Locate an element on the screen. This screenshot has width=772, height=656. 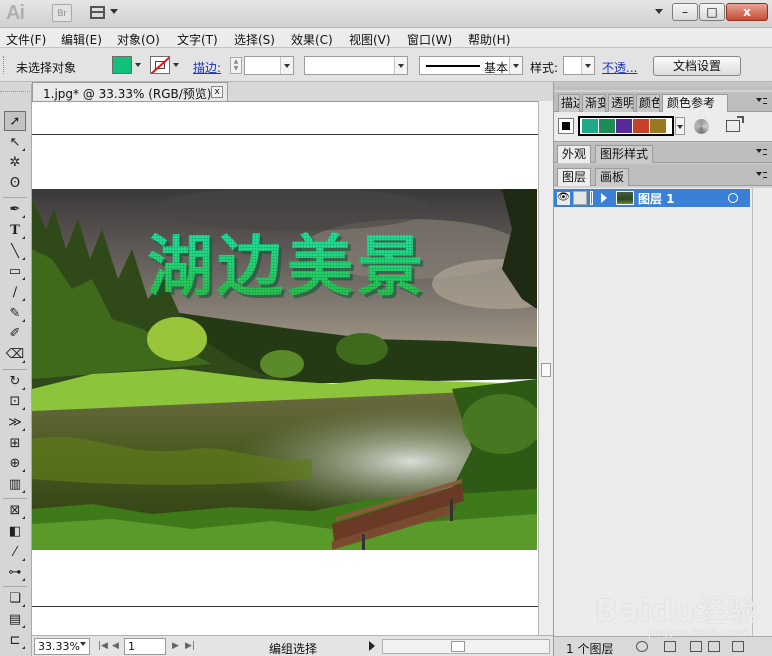
control-bar-grip is located at coordinates (4, 65).